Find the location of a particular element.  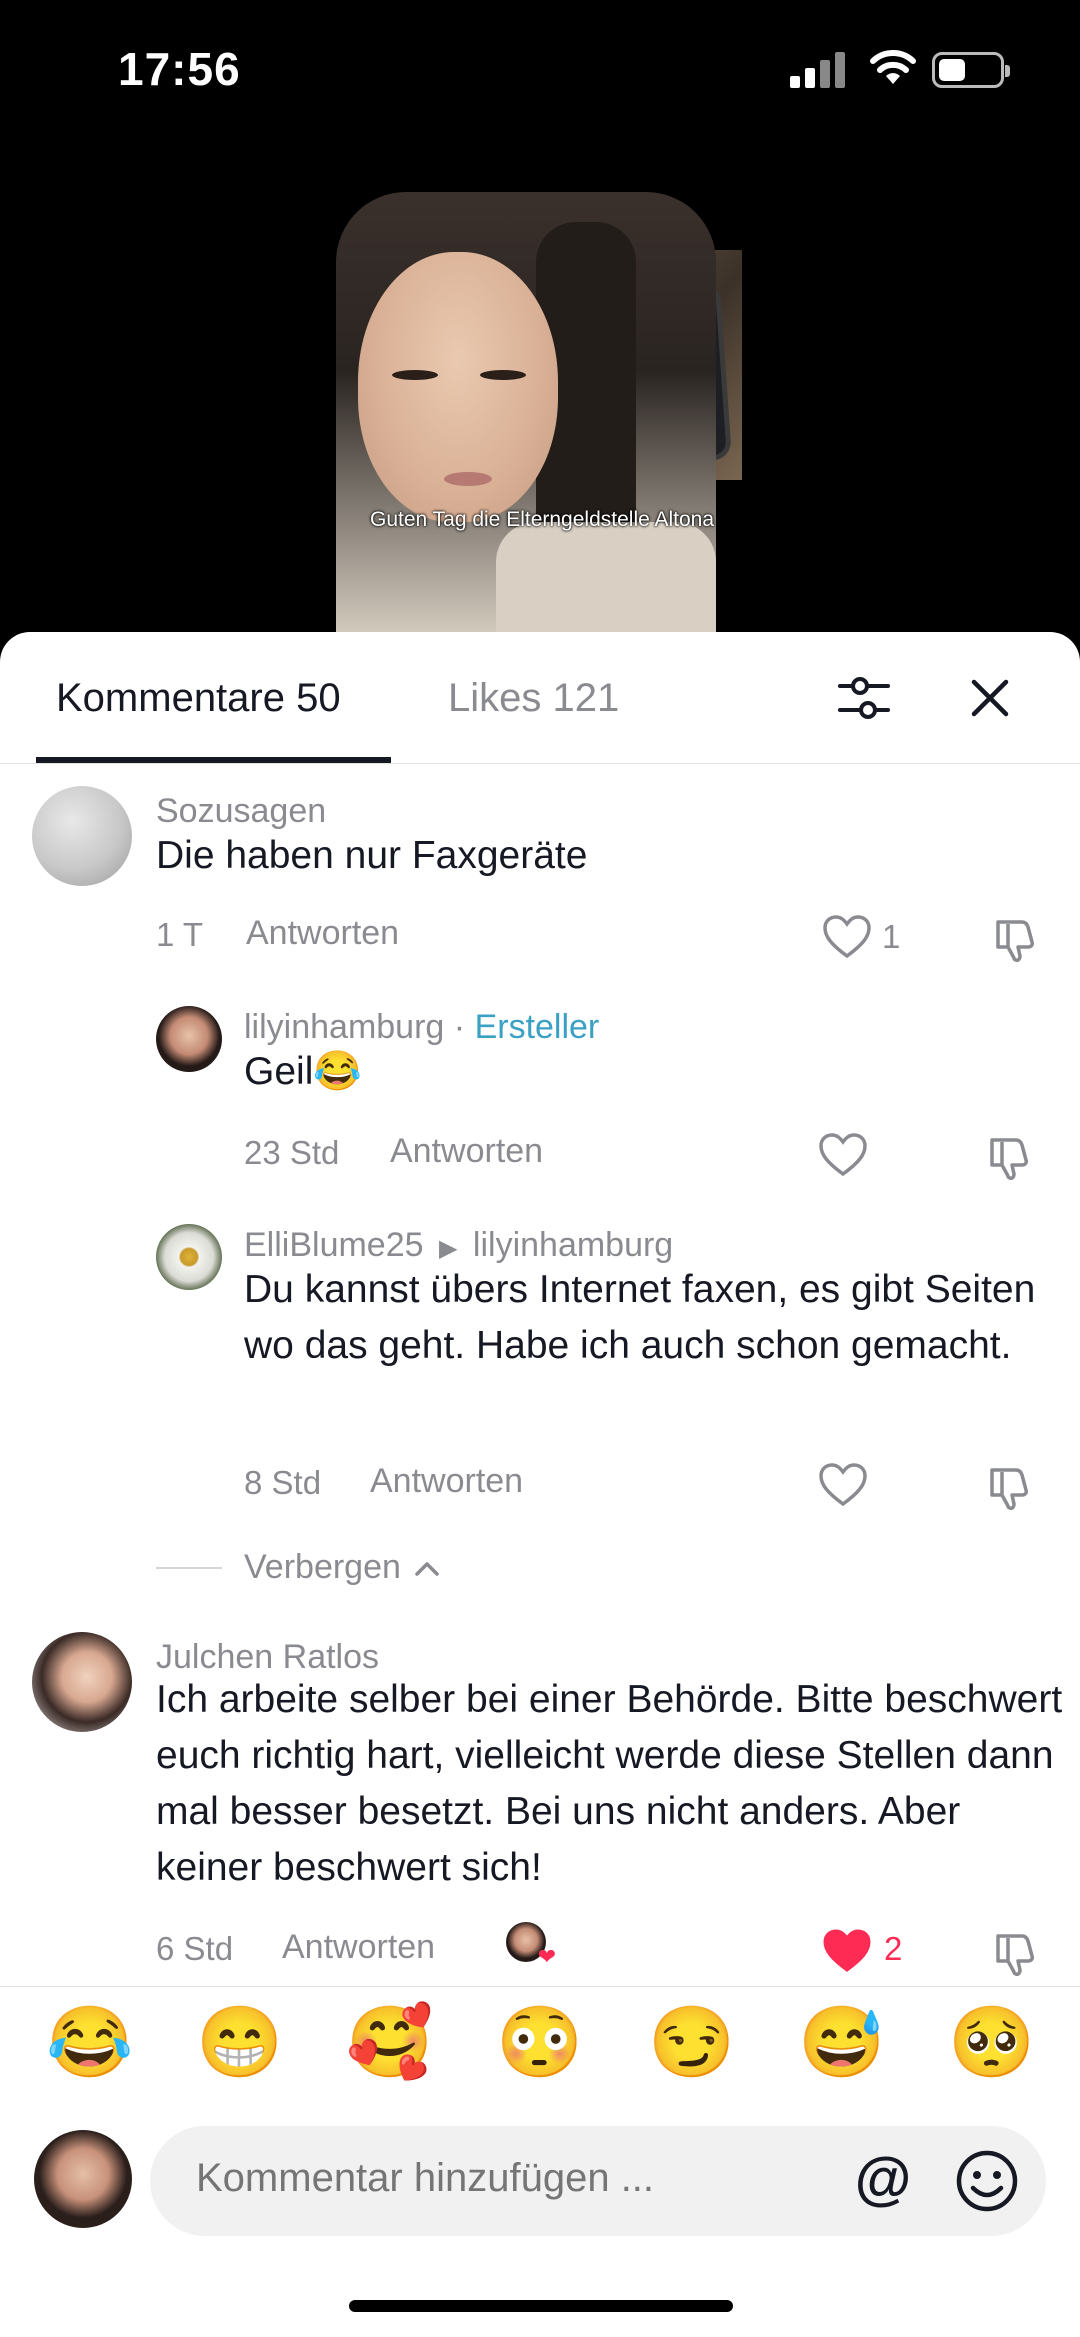

tab-likes: Likes 121 is located at coordinates (533, 698).